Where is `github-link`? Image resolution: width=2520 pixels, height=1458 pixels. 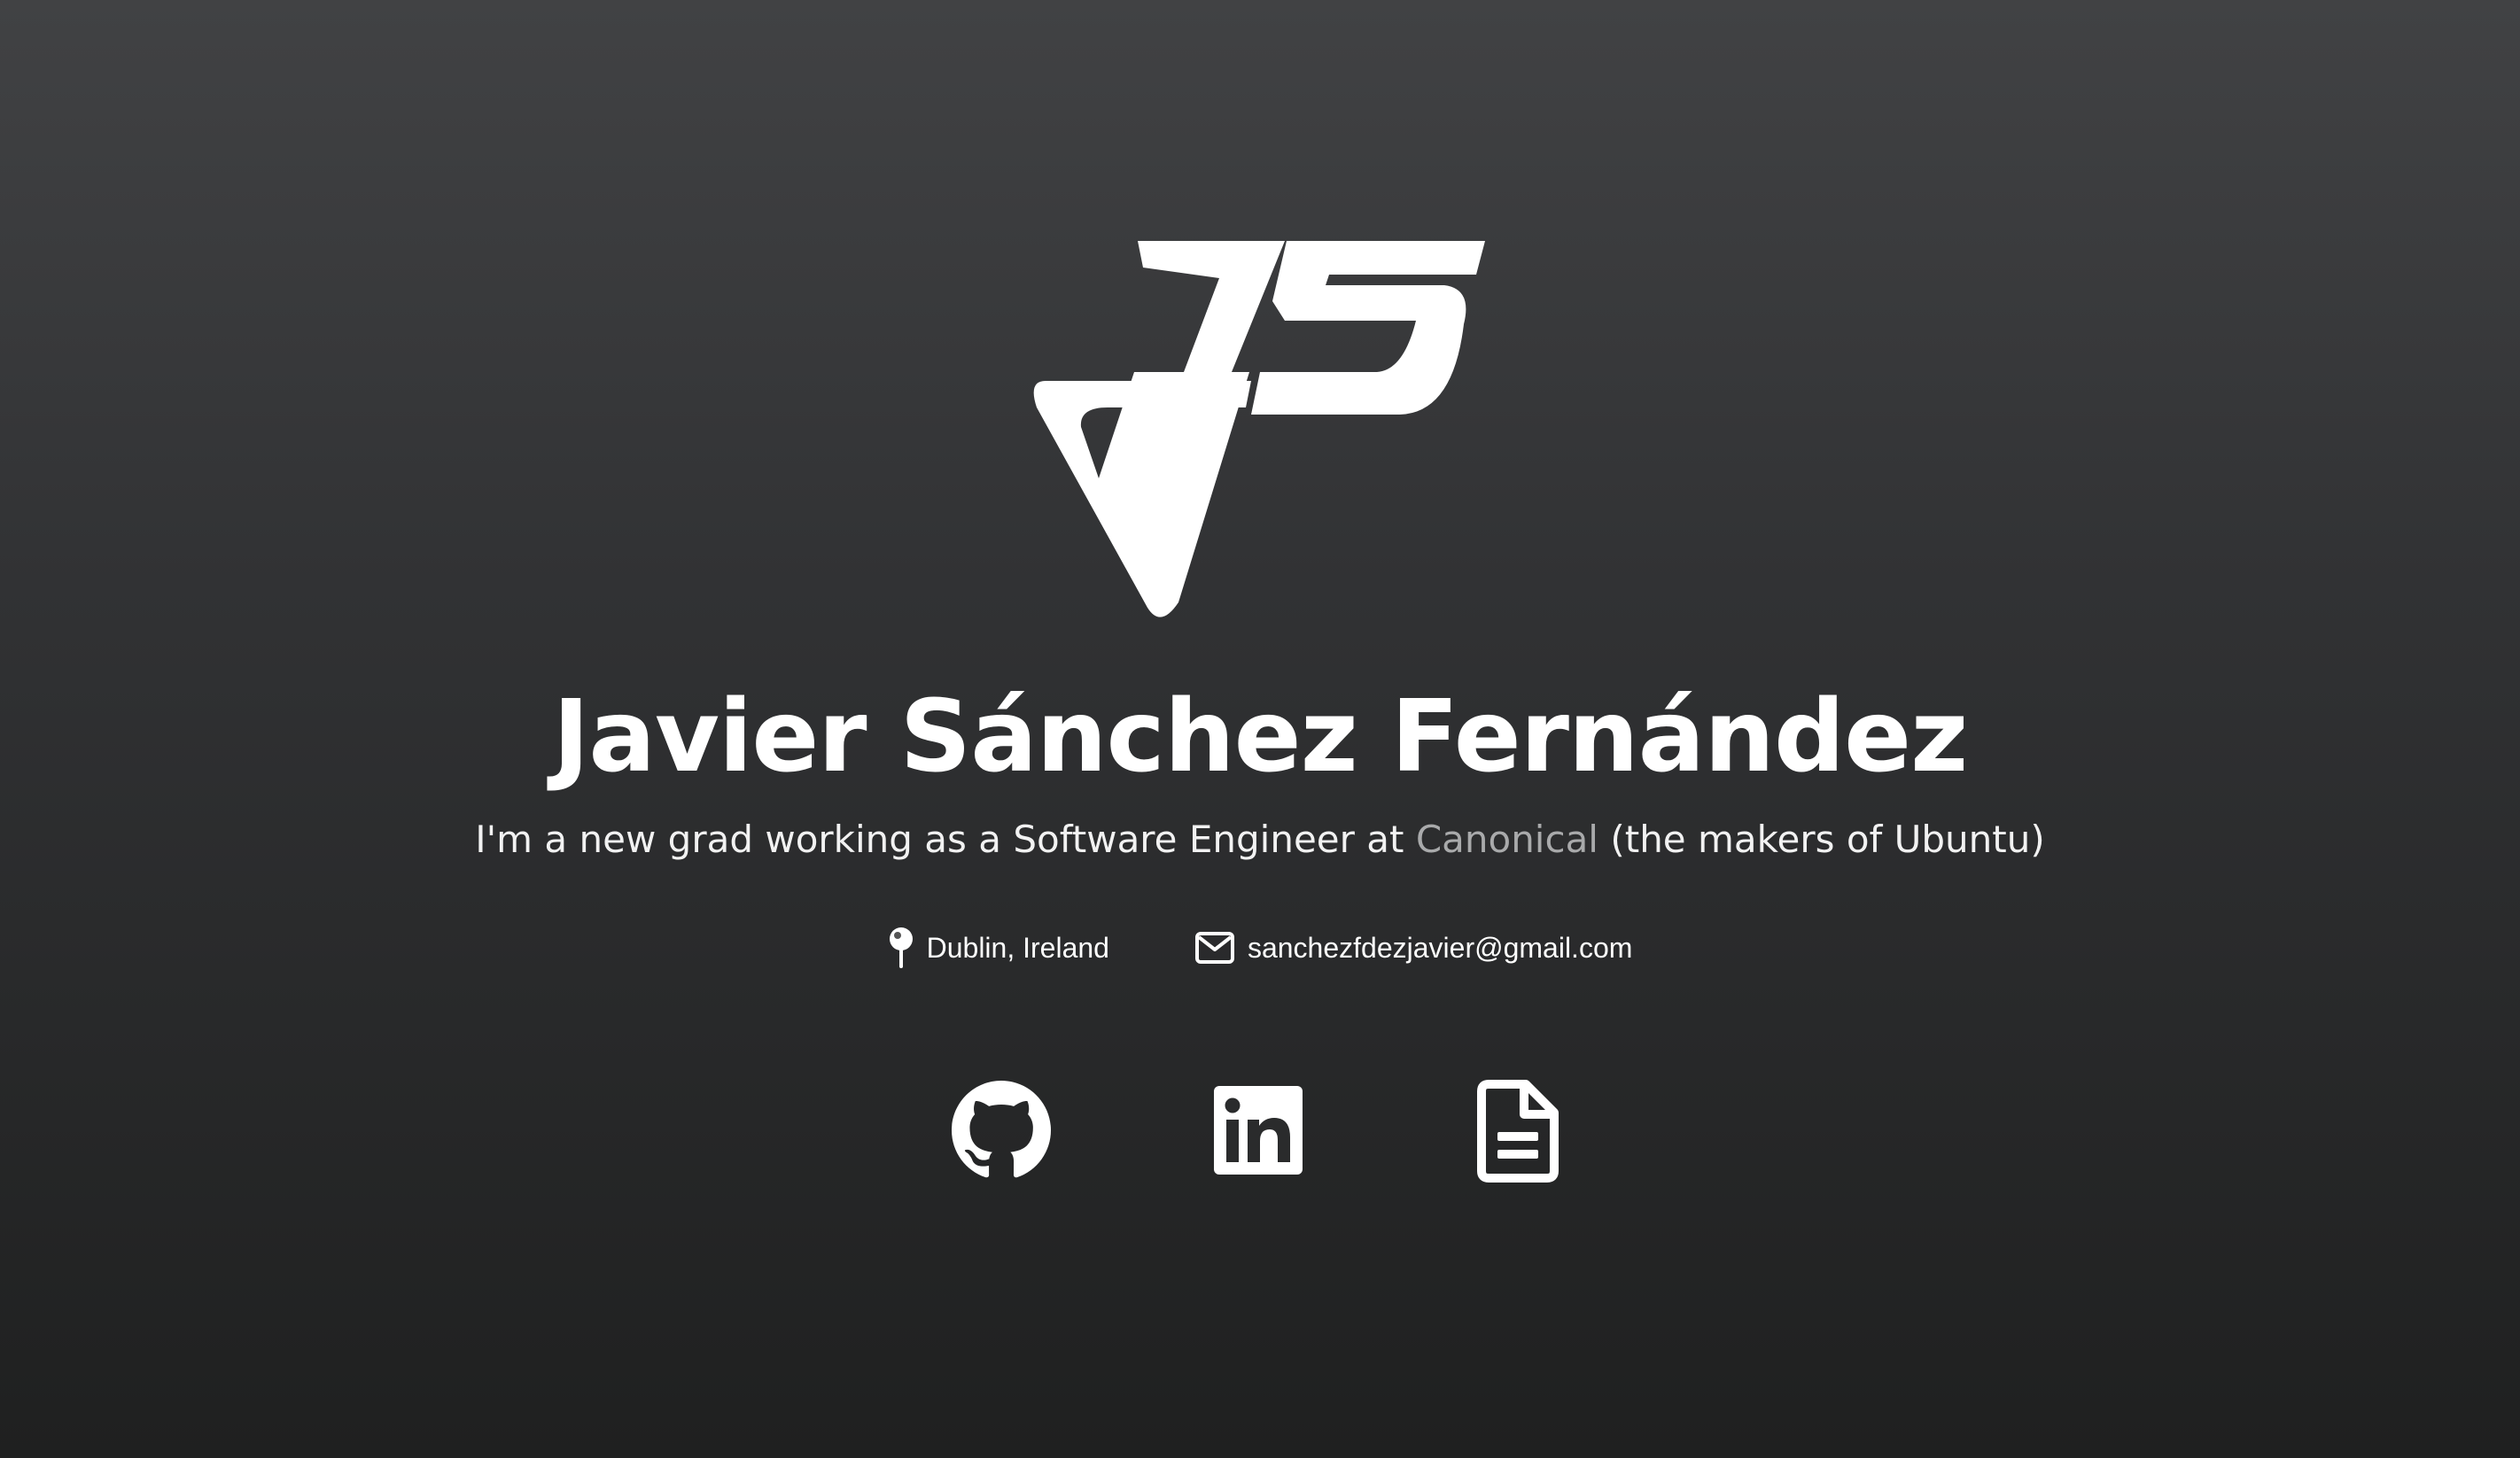 github-link is located at coordinates (1001, 1132).